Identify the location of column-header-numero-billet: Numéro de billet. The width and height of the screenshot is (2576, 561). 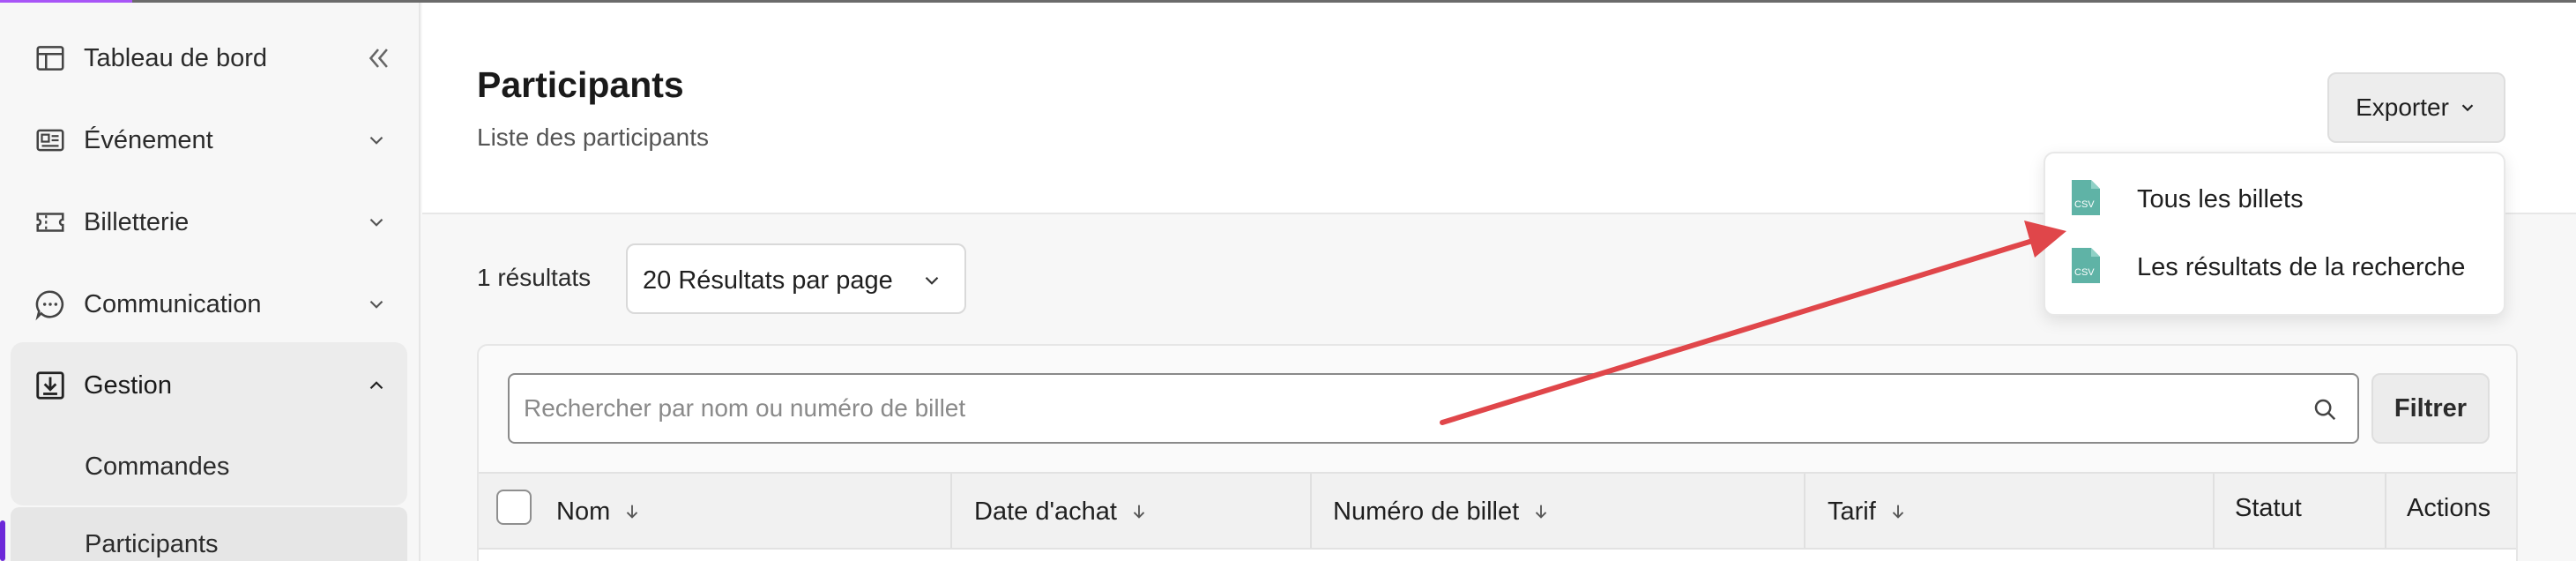
(1442, 512).